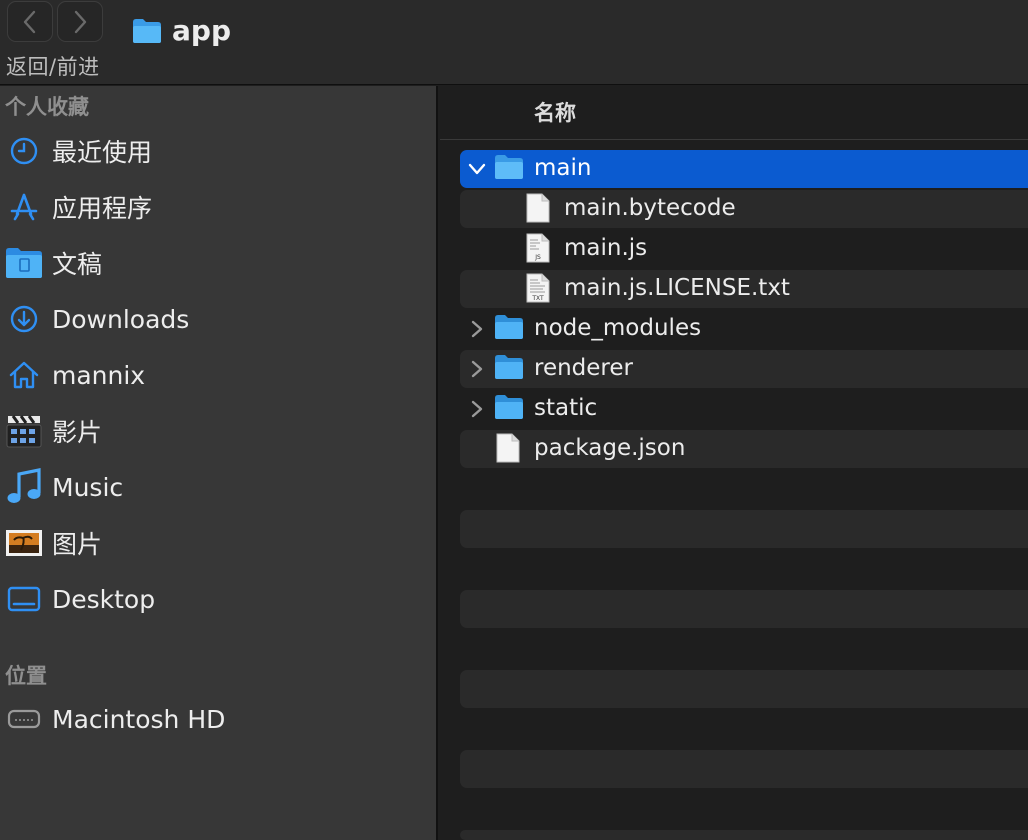 This screenshot has height=840, width=1028. What do you see at coordinates (566, 408) in the screenshot?
I see `file-name: static` at bounding box center [566, 408].